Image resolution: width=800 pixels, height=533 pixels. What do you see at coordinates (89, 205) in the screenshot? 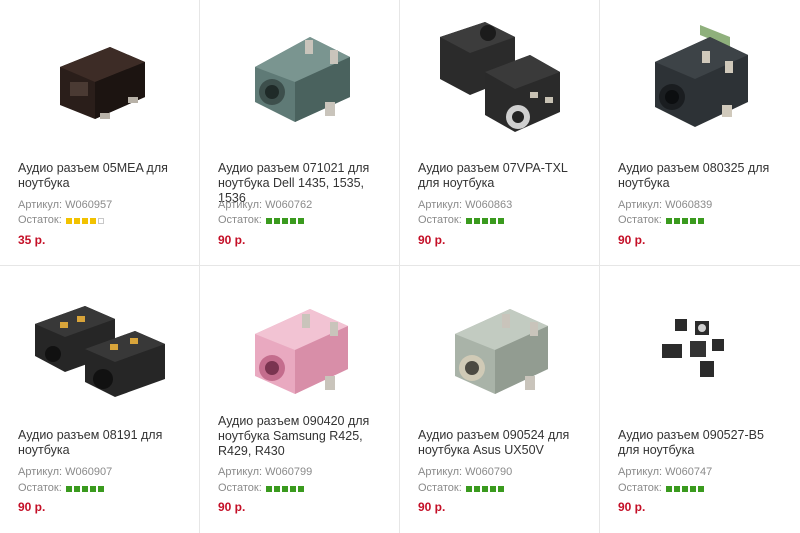
I see `article-value: W060957` at bounding box center [89, 205].